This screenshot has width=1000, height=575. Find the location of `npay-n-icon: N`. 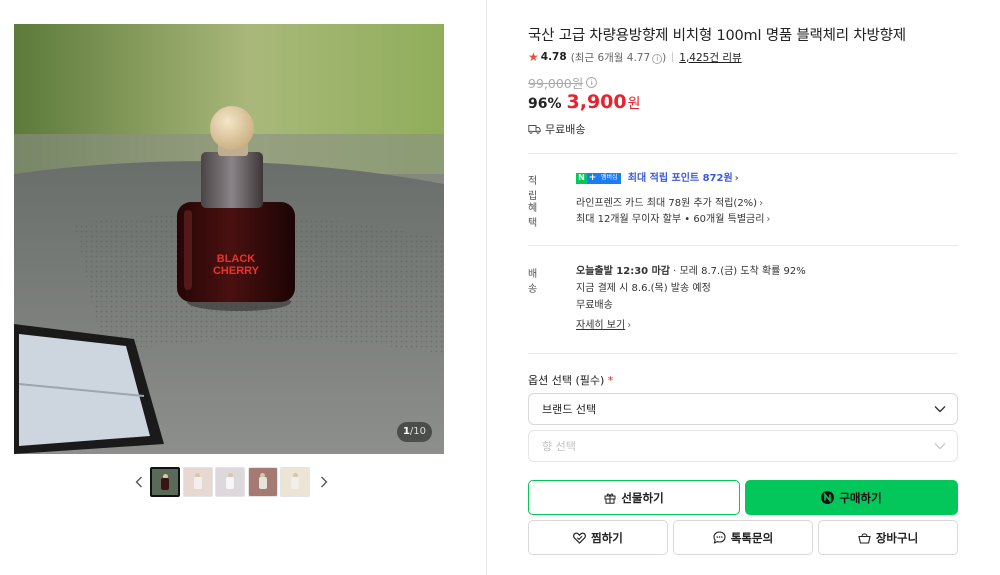

npay-n-icon: N is located at coordinates (581, 178).